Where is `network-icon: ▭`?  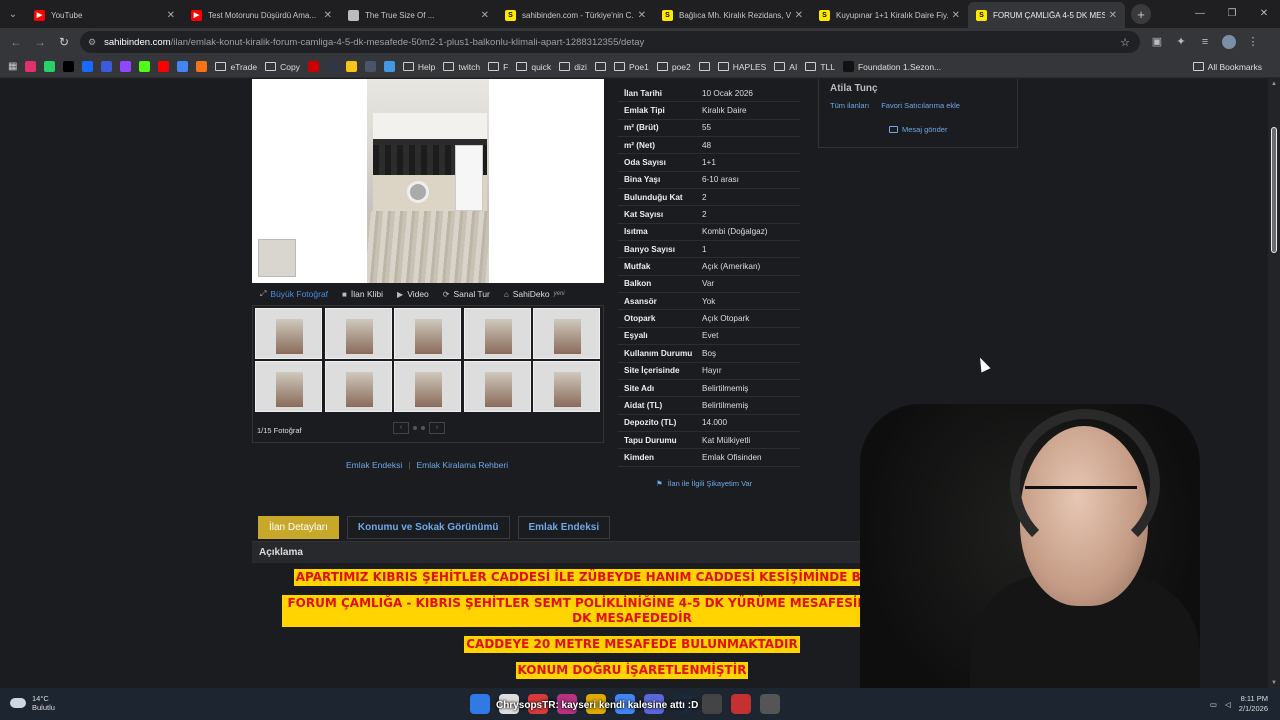 network-icon: ▭ is located at coordinates (1213, 704).